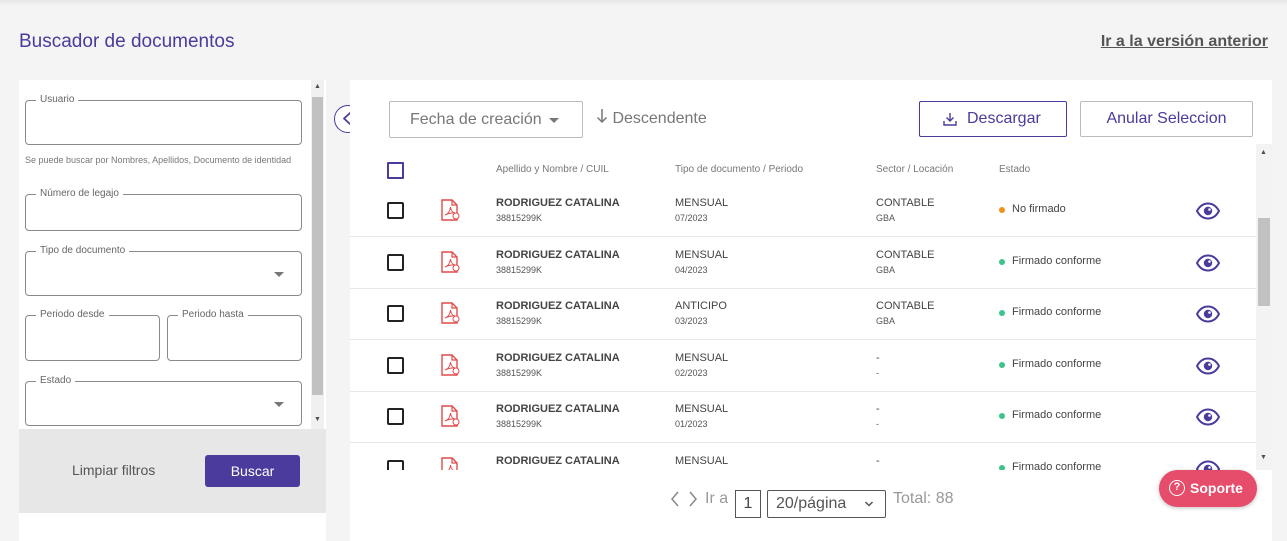 The height and width of the screenshot is (541, 1287). Describe the element at coordinates (691, 424) in the screenshot. I see `document-period: 01/2023` at that location.